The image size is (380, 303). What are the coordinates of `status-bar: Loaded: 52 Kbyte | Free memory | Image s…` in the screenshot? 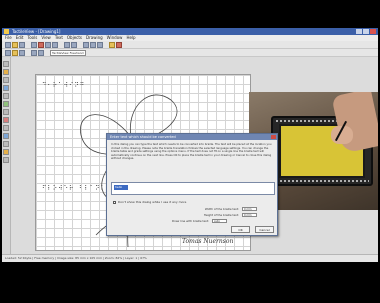 It's located at (190, 258).